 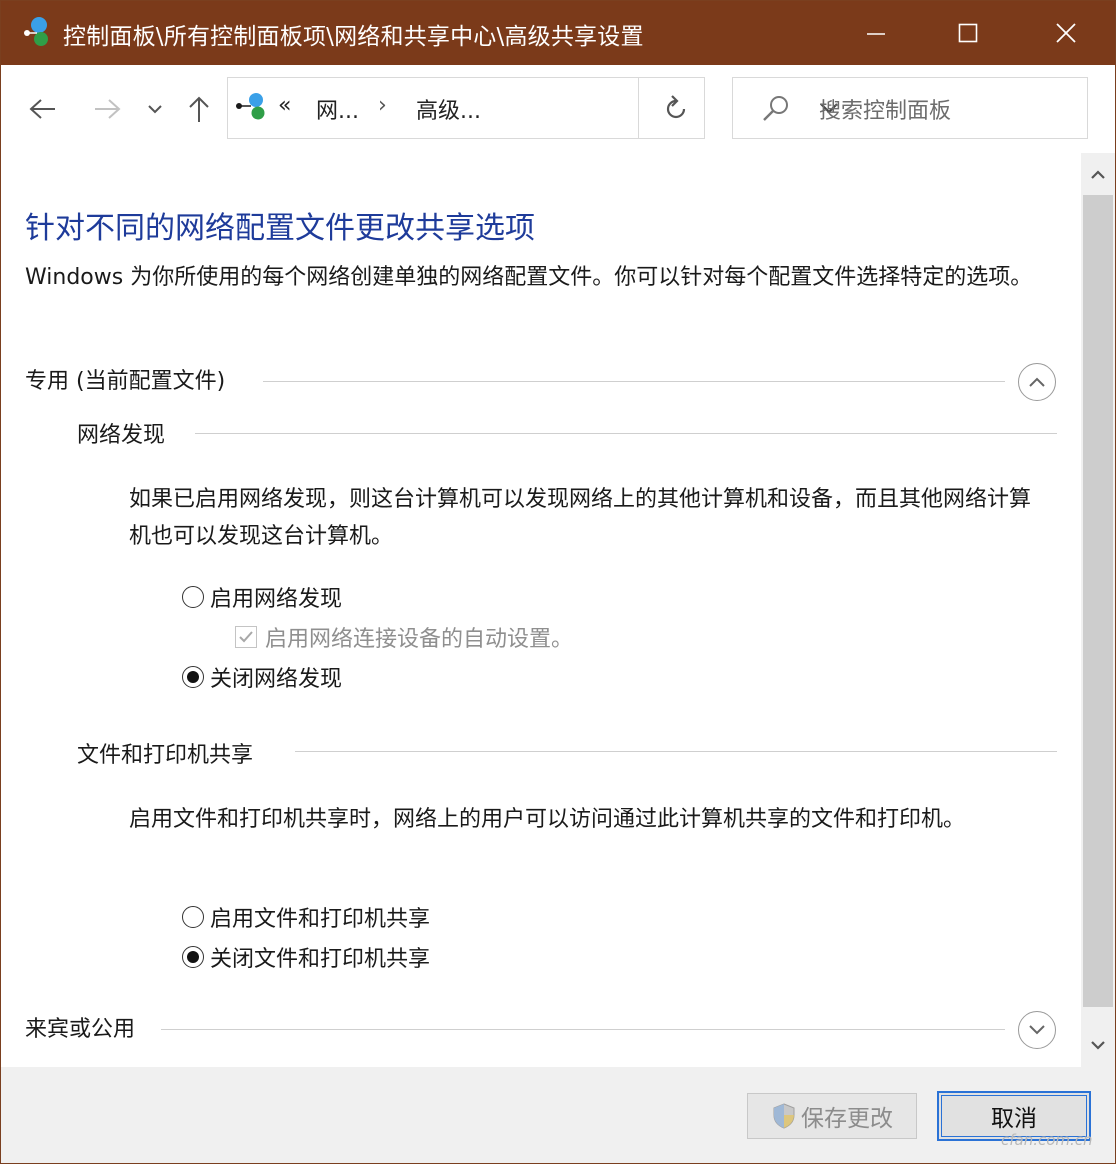 I want to click on save-changes-button: 保存更改, so click(x=832, y=1116).